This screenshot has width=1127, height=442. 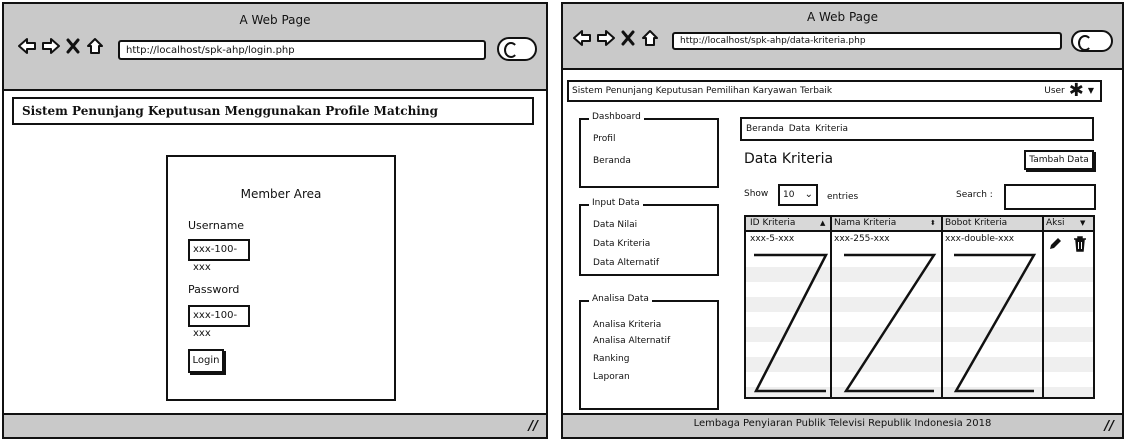 What do you see at coordinates (616, 117) in the screenshot?
I see `dashboard-legend: Dashboard` at bounding box center [616, 117].